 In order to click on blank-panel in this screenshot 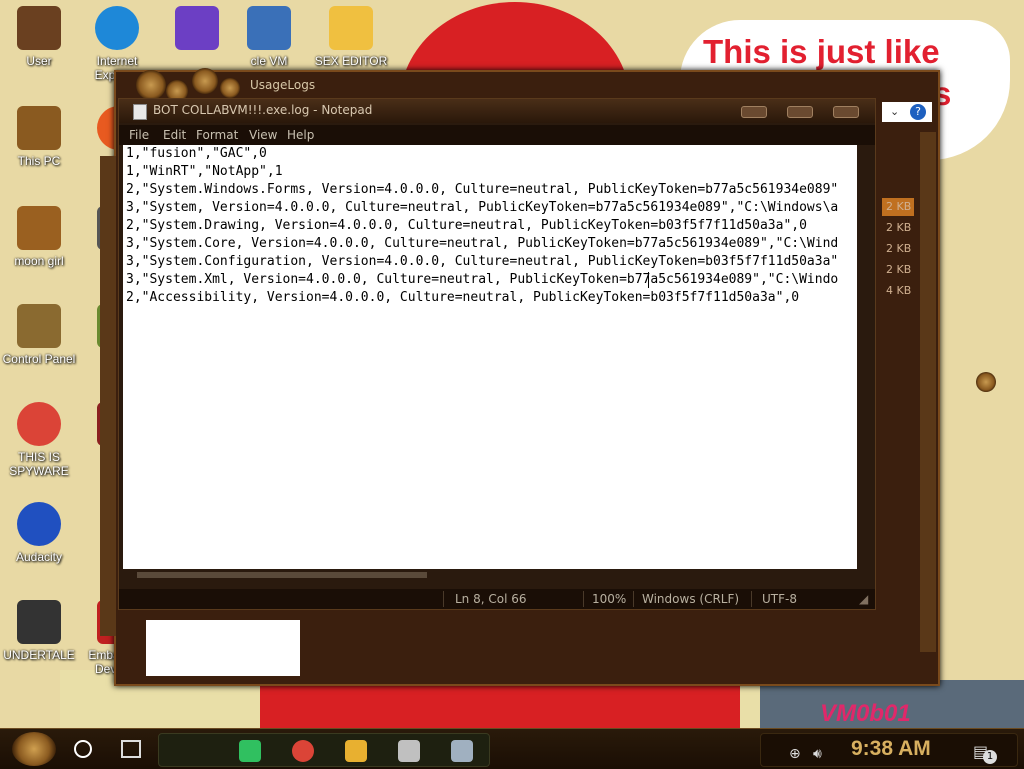, I will do `click(223, 648)`.